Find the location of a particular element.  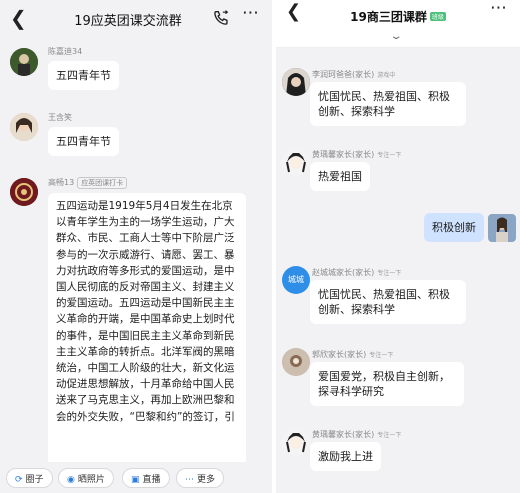

circle-button: ⟳ 圈子 is located at coordinates (29, 478).